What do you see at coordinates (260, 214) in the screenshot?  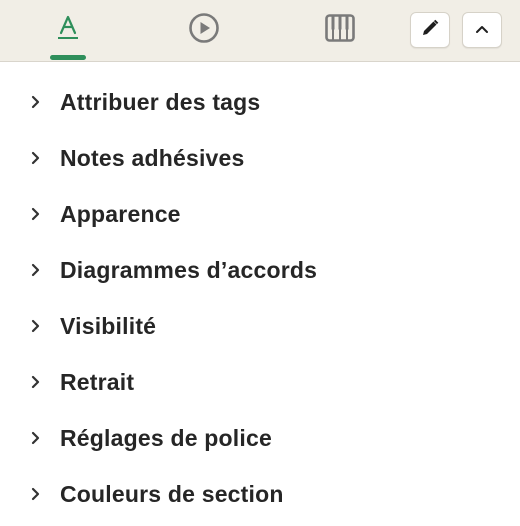 I see `list-item: Apparence` at bounding box center [260, 214].